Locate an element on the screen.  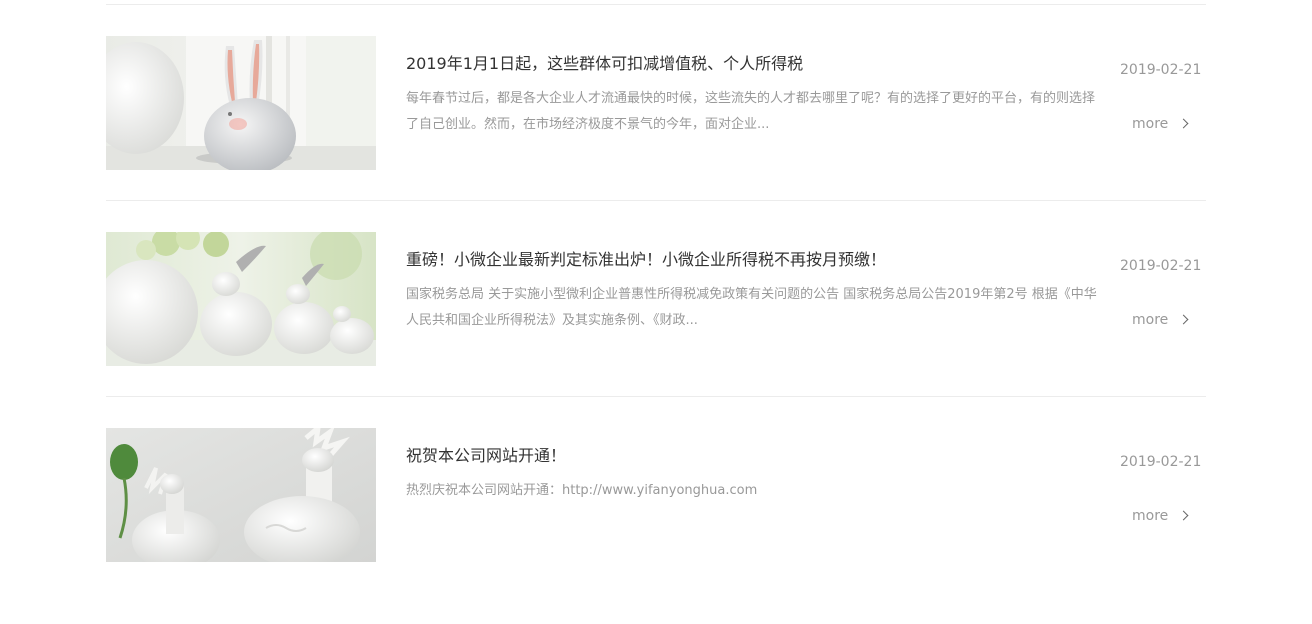
ceramic-rabbits-flowers-image is located at coordinates (241, 299).